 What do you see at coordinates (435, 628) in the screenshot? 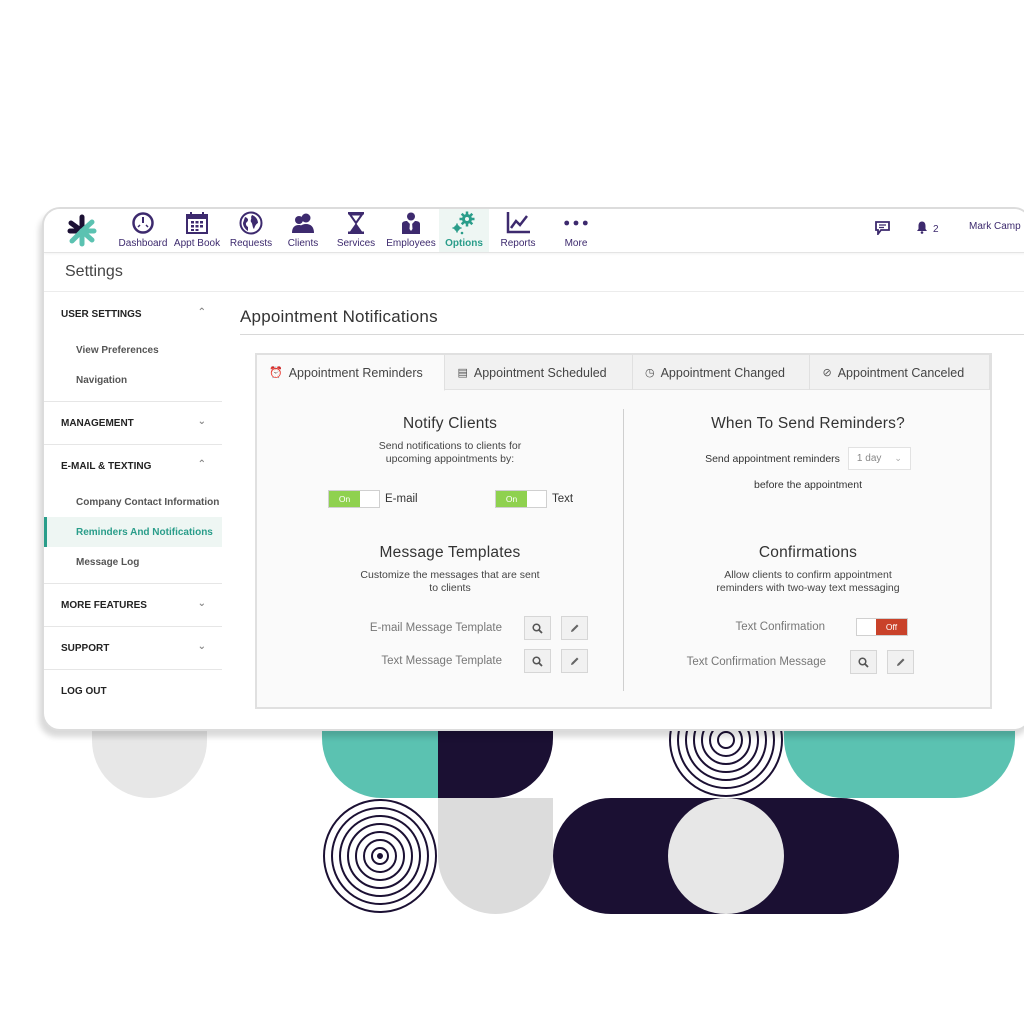
I see `email-template-label: E-mail Message Template` at bounding box center [435, 628].